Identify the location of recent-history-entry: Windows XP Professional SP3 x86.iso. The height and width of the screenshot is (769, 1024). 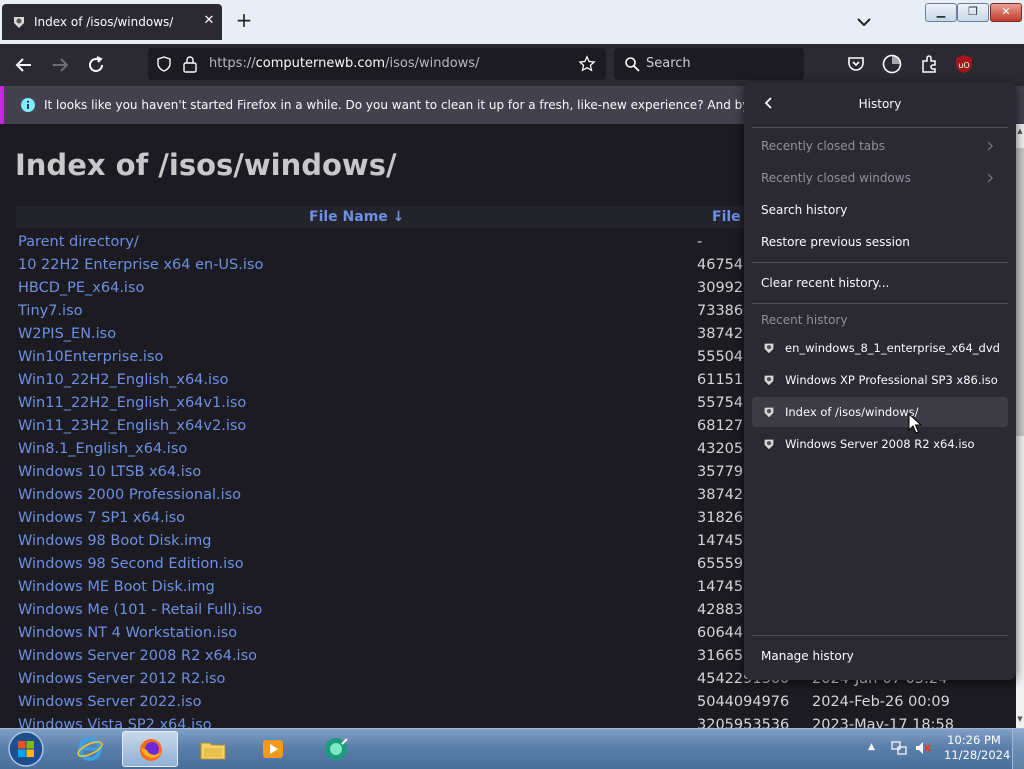
(880, 380).